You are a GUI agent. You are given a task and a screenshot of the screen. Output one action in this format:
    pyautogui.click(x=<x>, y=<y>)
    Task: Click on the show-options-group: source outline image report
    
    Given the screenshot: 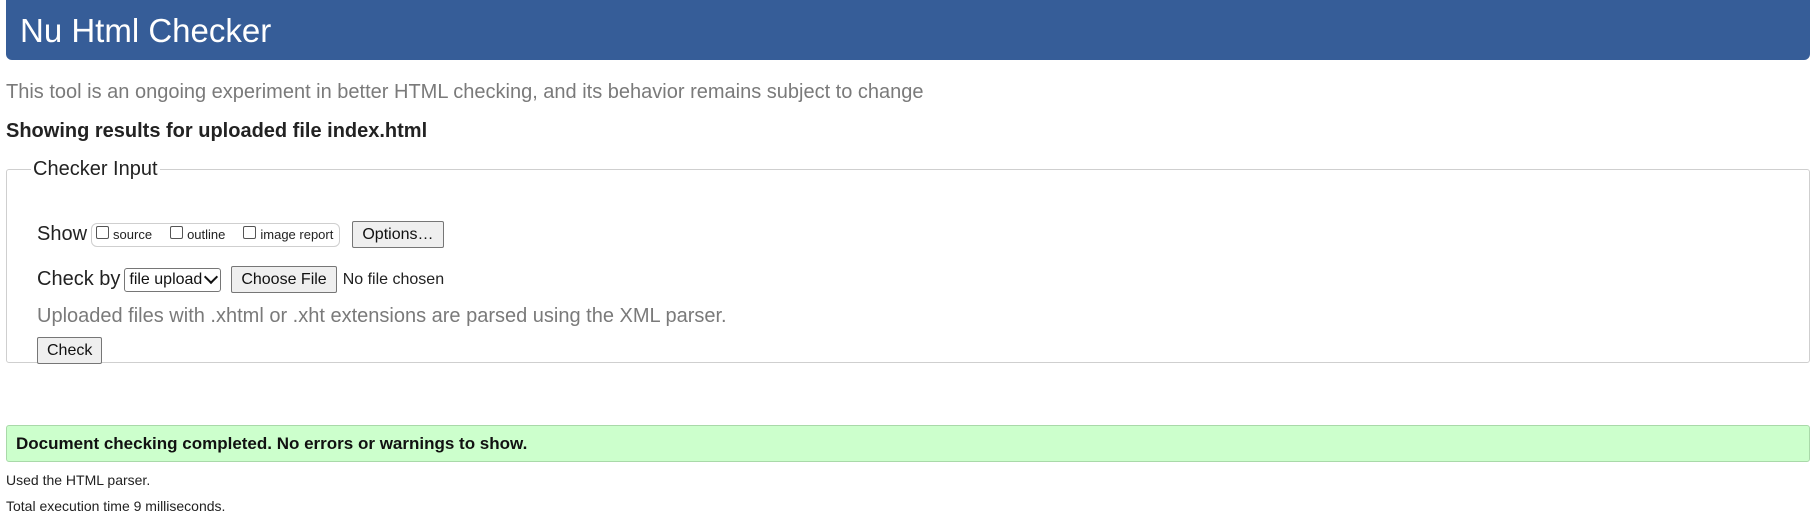 What is the action you would take?
    pyautogui.click(x=216, y=234)
    